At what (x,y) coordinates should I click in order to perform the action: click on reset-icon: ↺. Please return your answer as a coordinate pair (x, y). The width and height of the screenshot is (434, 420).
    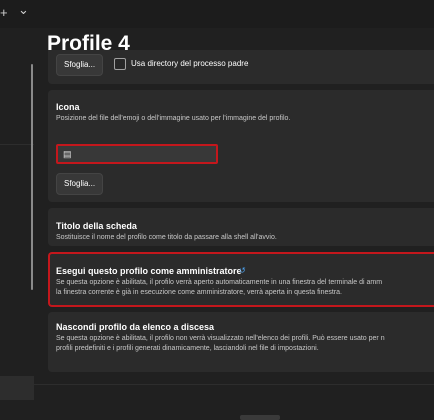
    Looking at the image, I should click on (242, 270).